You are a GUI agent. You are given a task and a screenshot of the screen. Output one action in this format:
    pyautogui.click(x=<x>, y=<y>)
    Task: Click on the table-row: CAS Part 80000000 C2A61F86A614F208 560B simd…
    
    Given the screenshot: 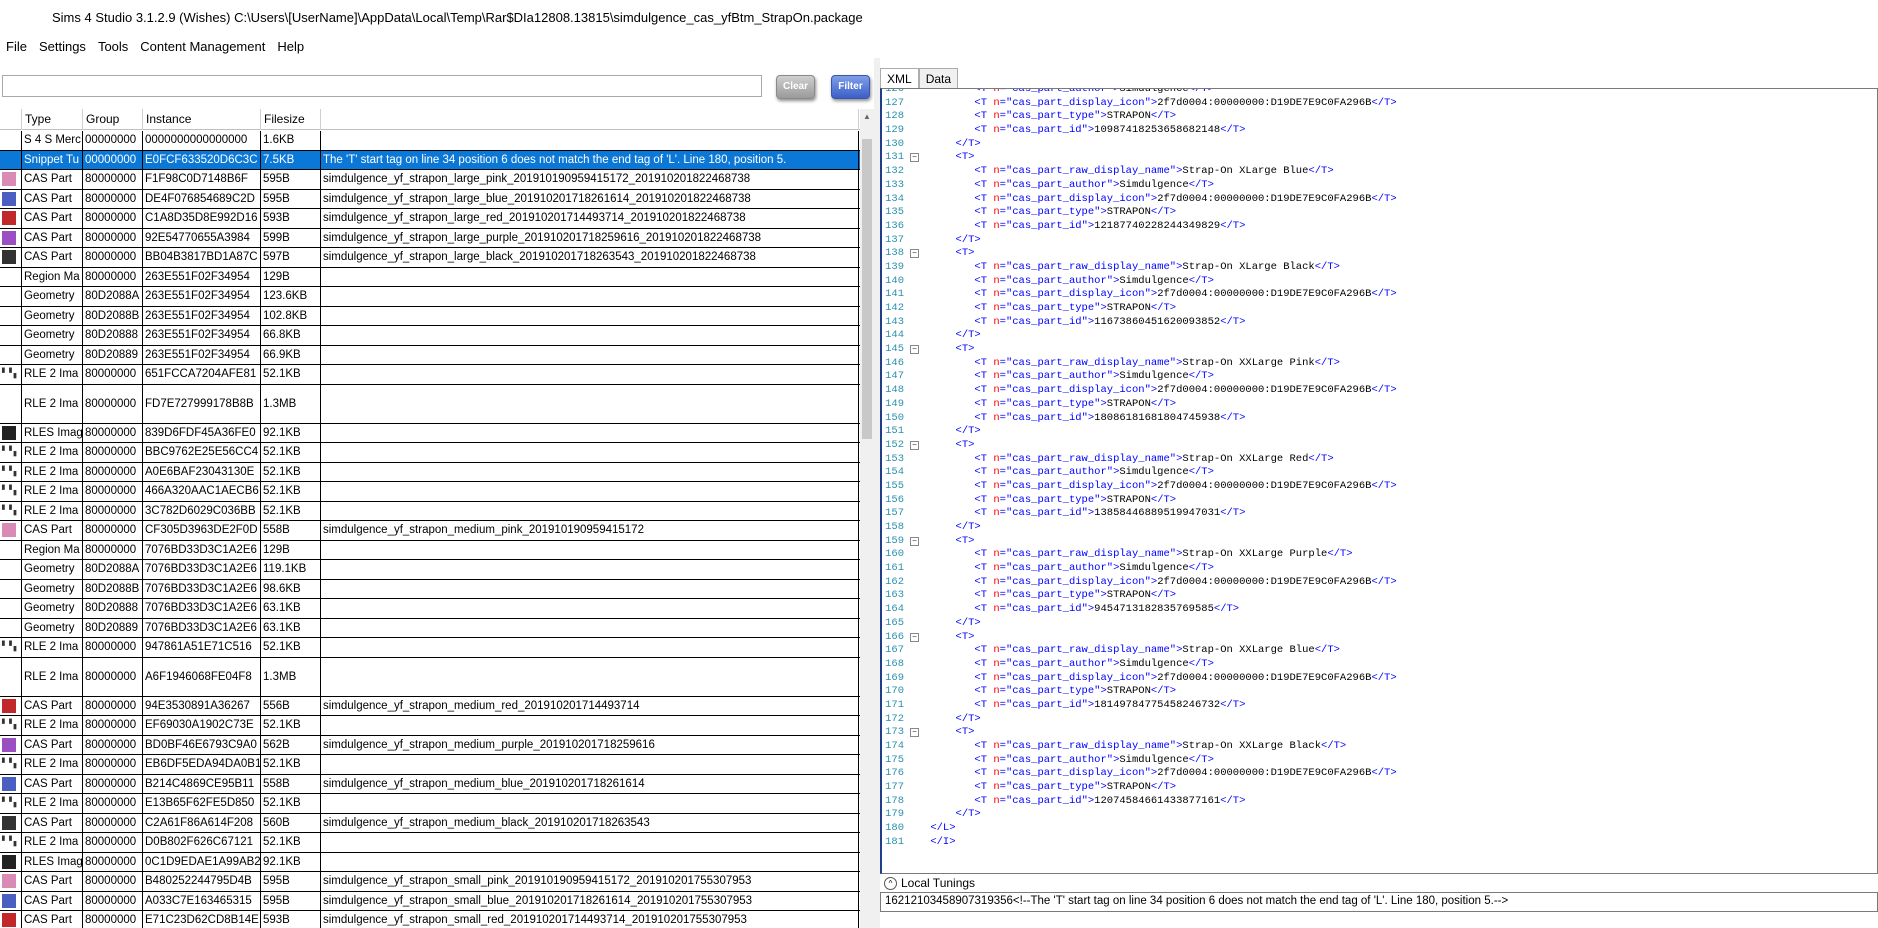 What is the action you would take?
    pyautogui.click(x=430, y=823)
    